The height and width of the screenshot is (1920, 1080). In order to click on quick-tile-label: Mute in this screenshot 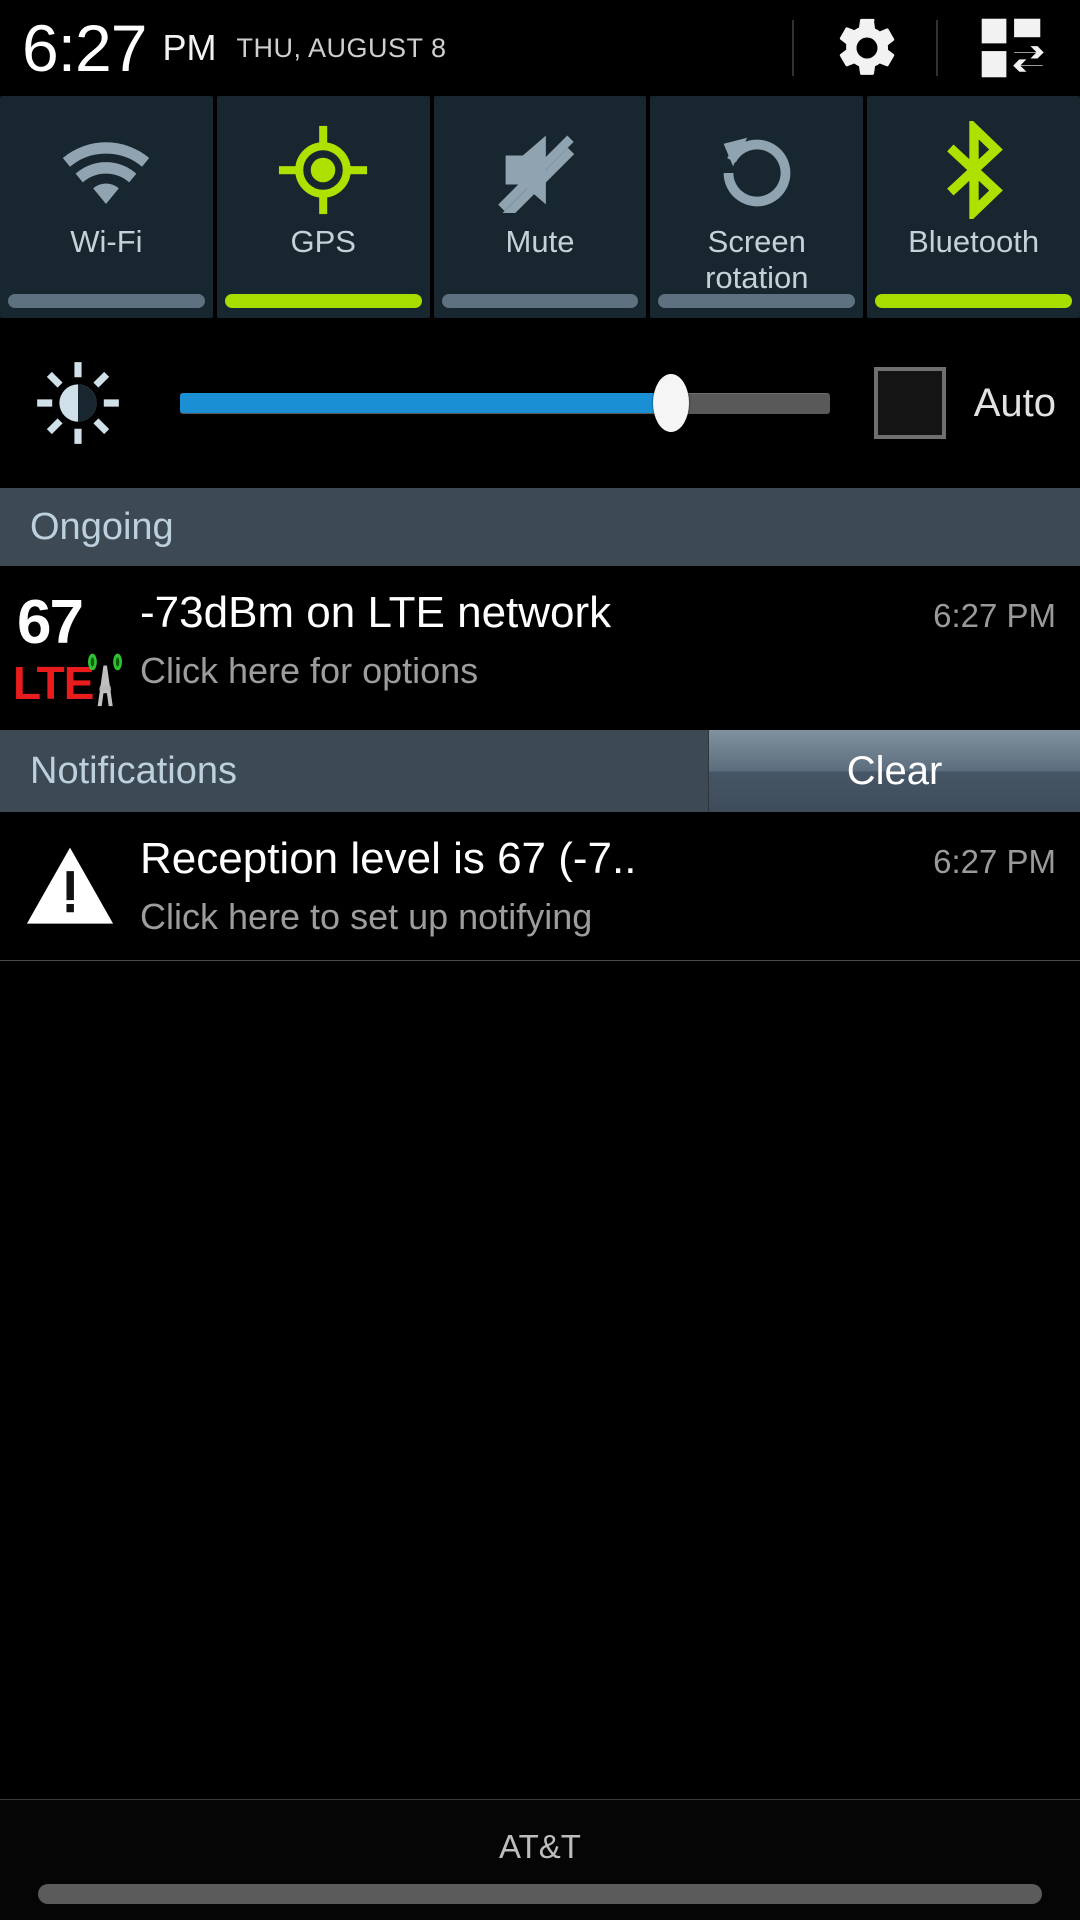, I will do `click(540, 241)`.